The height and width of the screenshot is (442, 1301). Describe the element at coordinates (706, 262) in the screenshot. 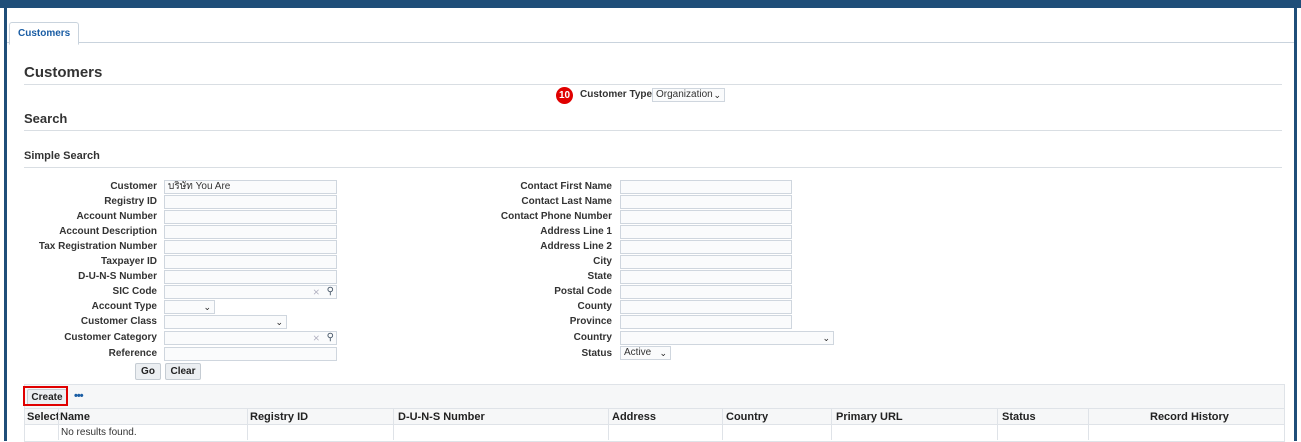

I see `city-input` at that location.